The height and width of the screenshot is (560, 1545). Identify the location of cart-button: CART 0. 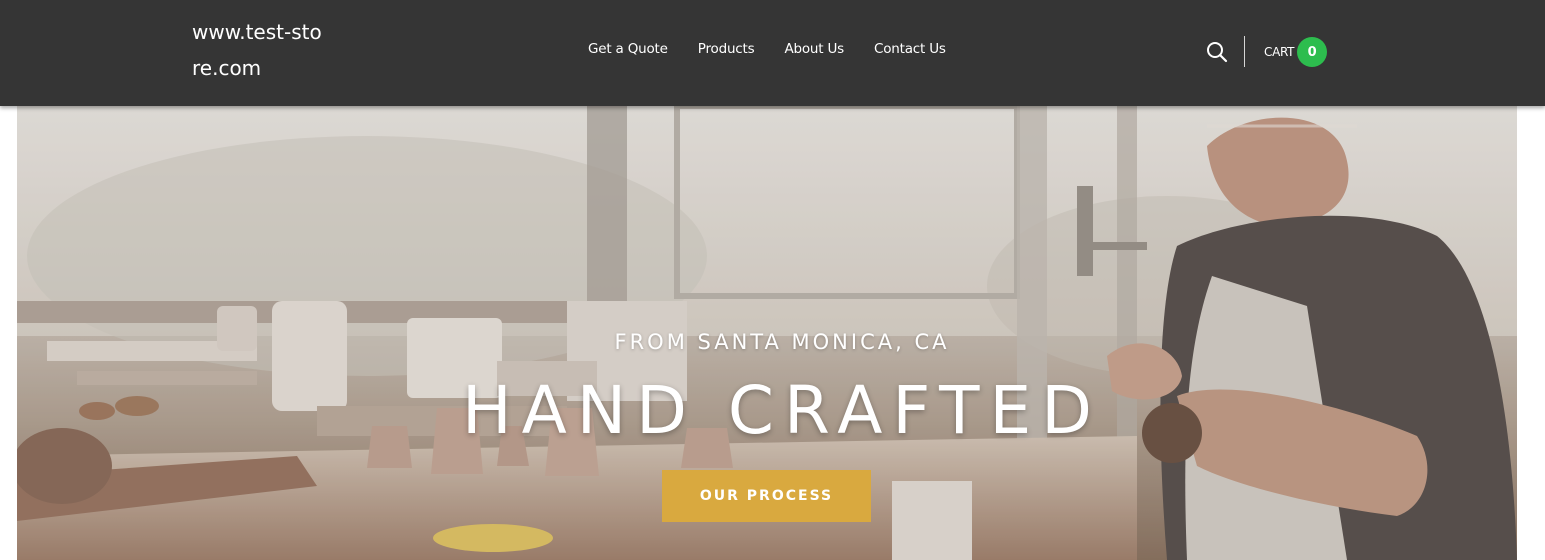
(1296, 52).